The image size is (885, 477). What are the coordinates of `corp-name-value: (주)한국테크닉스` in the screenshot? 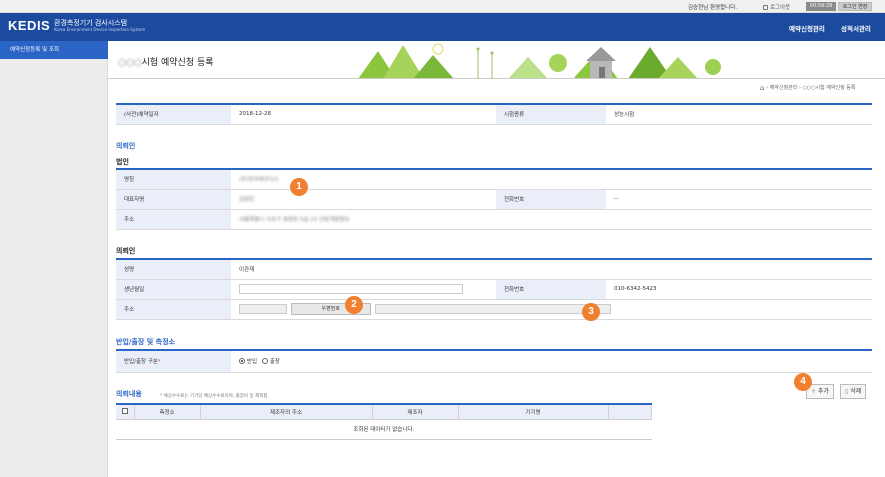 It's located at (551, 179).